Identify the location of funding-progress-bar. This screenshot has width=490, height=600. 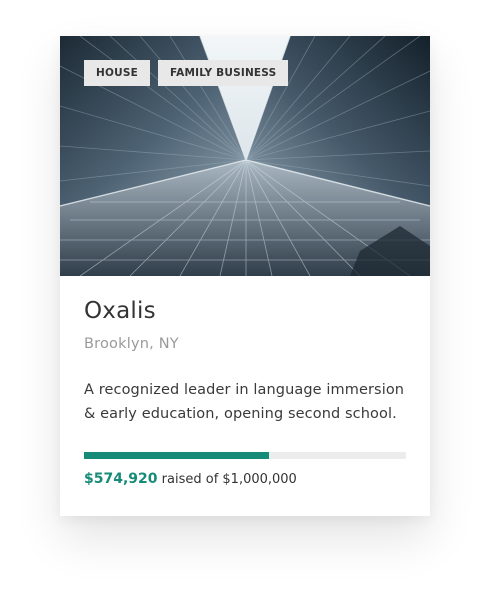
(245, 455).